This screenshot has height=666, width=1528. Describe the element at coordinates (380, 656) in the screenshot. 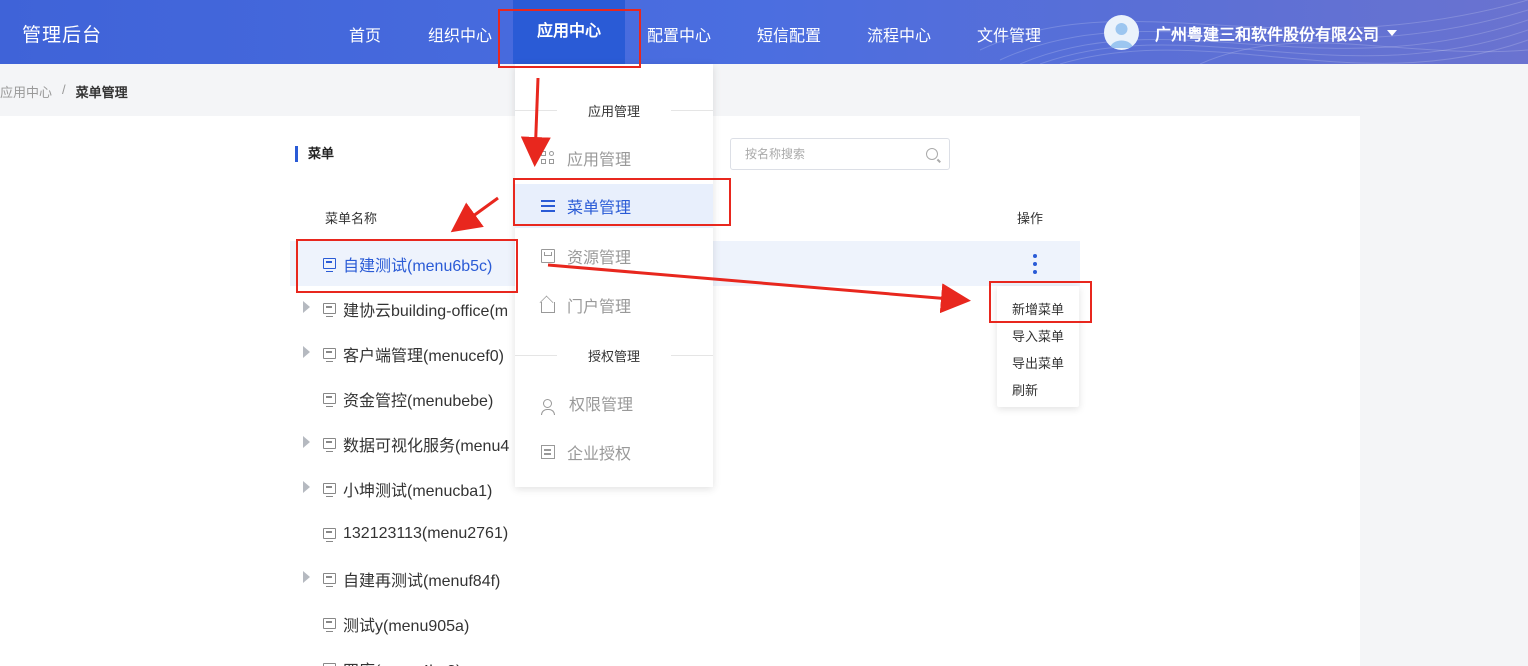

I see `tree-row: 四库(menu4be3)` at that location.